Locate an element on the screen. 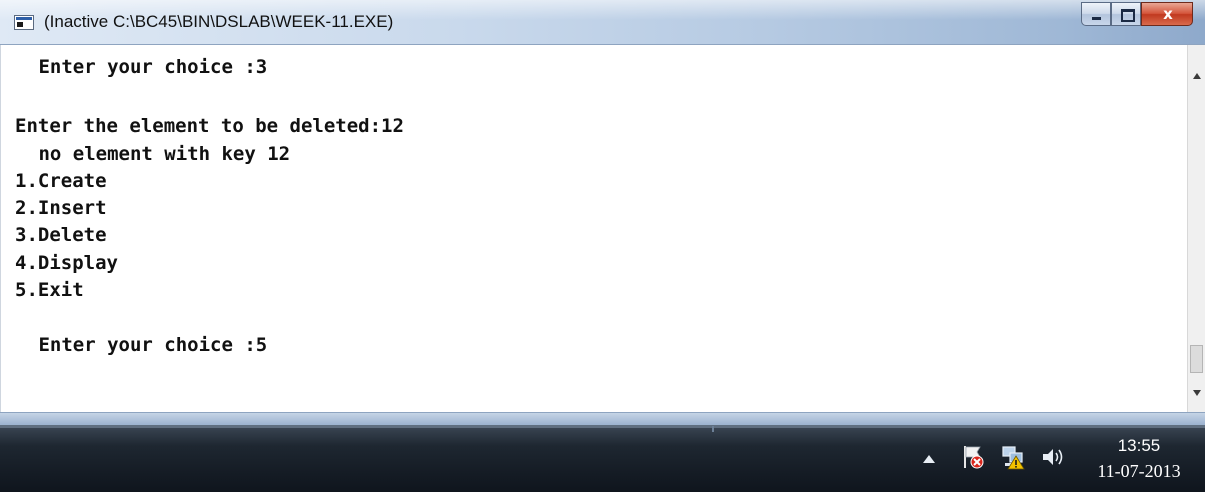 The height and width of the screenshot is (492, 1205). window-bottom-border is located at coordinates (602, 418).